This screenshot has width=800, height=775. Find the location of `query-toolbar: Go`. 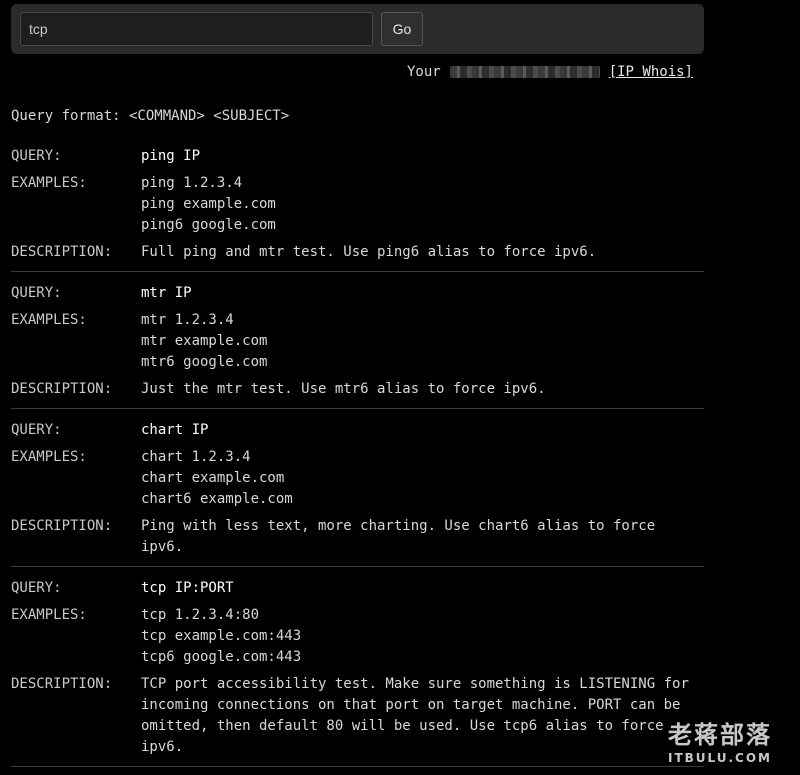

query-toolbar: Go is located at coordinates (357, 29).